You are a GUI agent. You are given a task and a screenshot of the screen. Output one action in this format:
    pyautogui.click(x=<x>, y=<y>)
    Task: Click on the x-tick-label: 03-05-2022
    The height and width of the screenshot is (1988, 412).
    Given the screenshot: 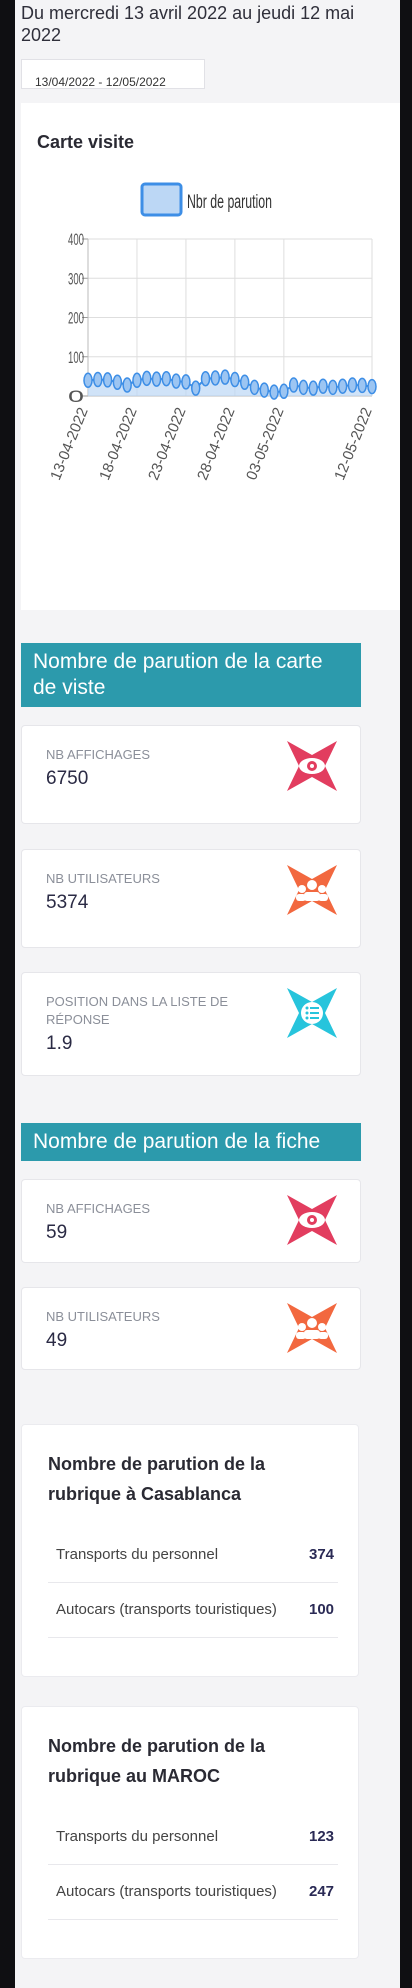 What is the action you would take?
    pyautogui.click(x=265, y=444)
    